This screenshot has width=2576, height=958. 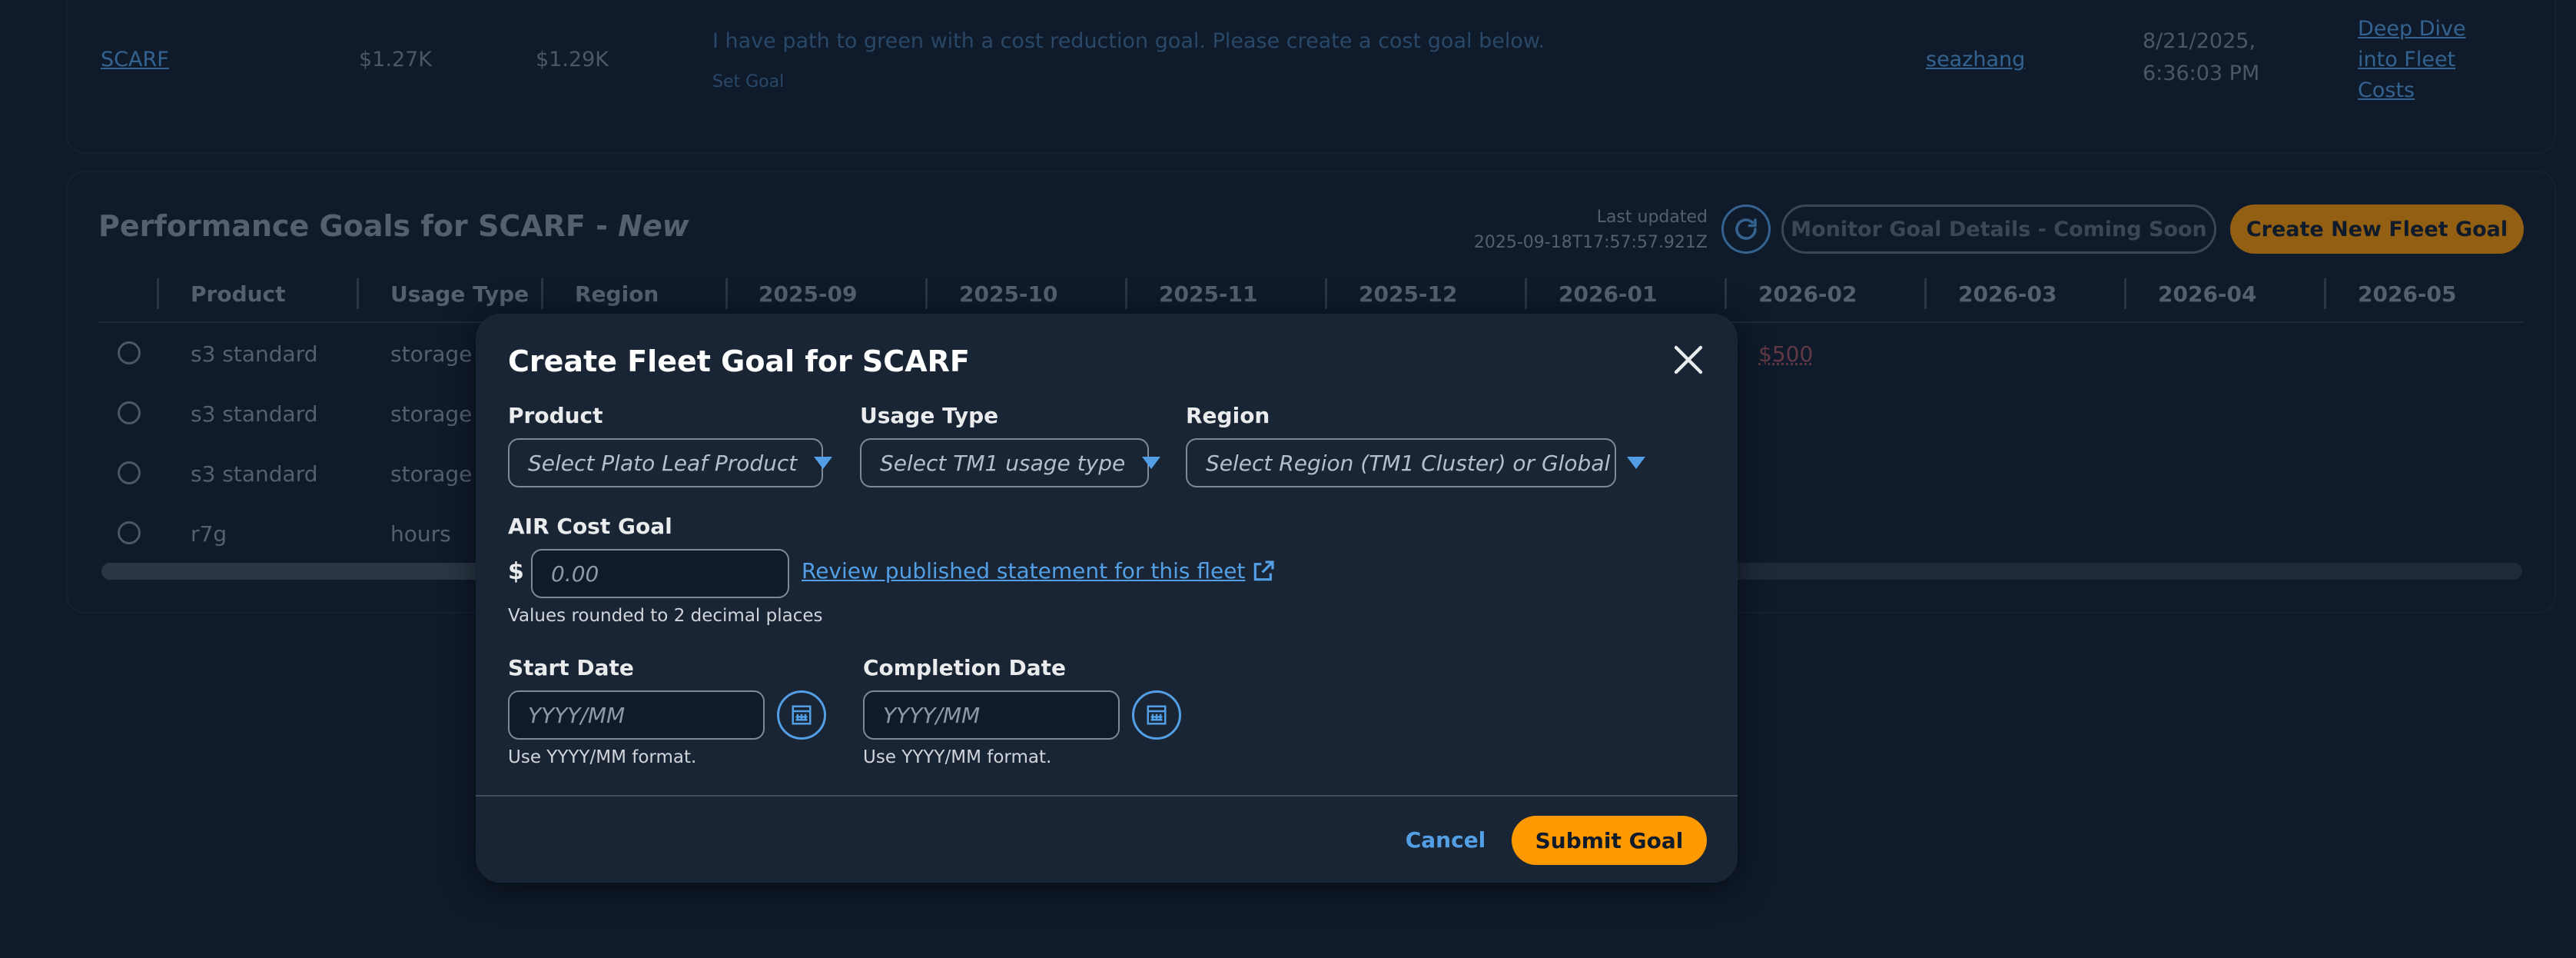 I want to click on product-select: Select Plato Leaf Product, so click(x=670, y=463).